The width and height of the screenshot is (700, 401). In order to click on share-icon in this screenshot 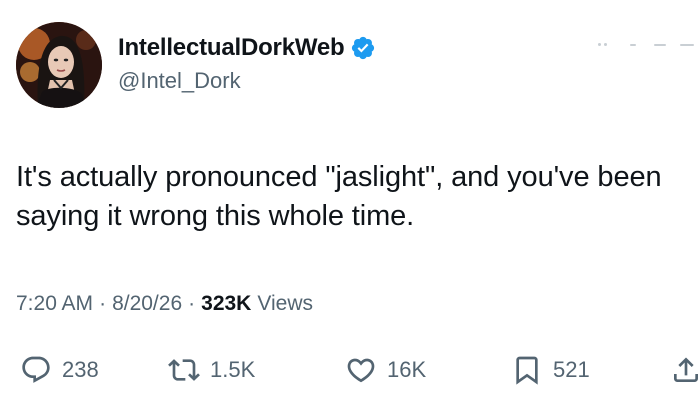, I will do `click(686, 369)`.